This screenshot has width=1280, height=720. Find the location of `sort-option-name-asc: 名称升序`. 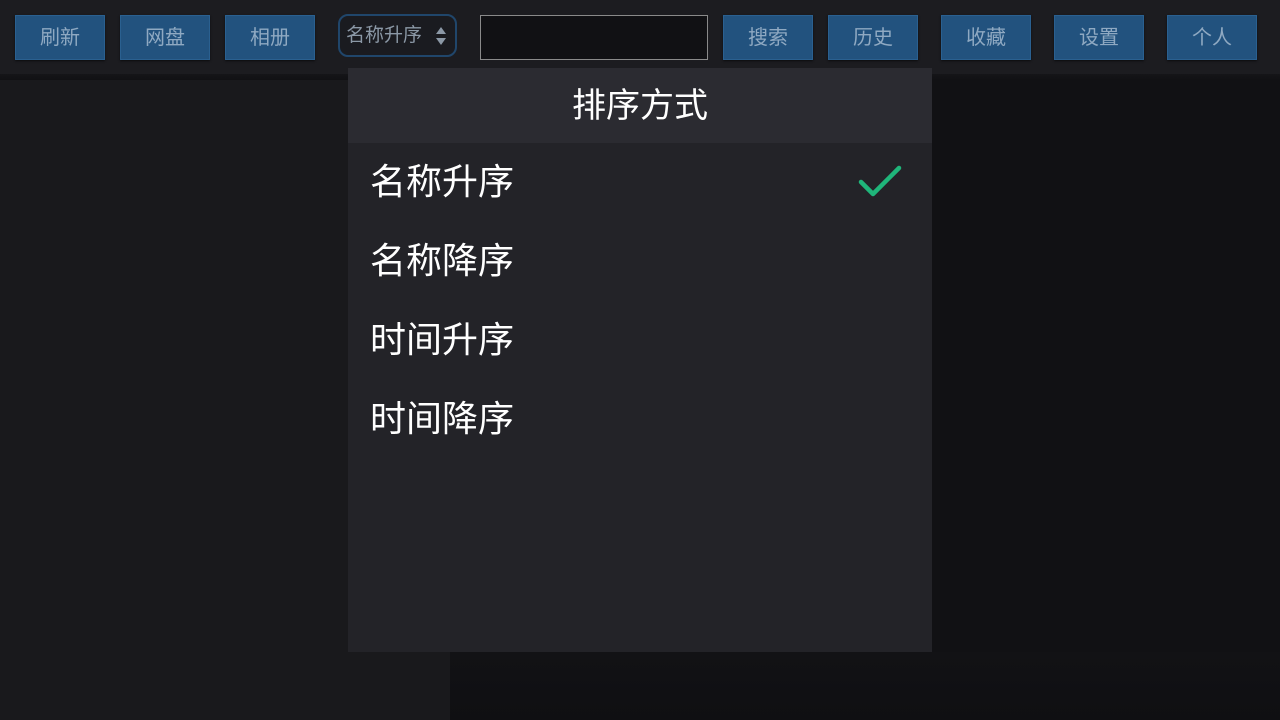

sort-option-name-asc: 名称升序 is located at coordinates (640, 182).